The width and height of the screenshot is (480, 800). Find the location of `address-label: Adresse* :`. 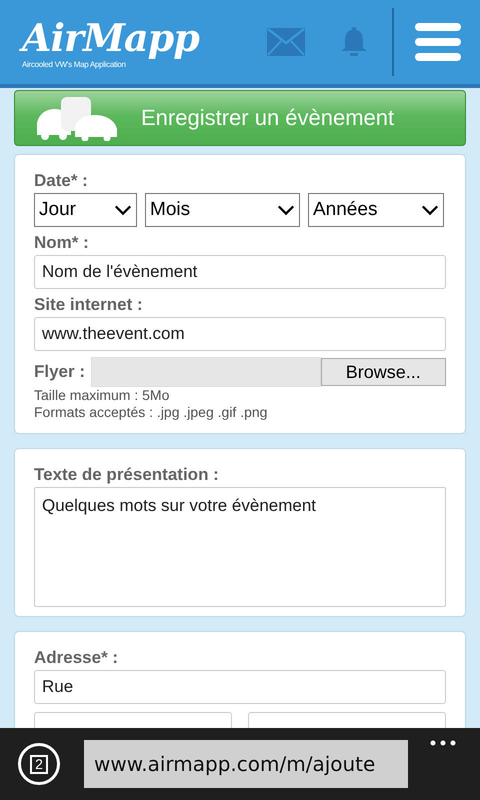

address-label: Adresse* : is located at coordinates (77, 658).